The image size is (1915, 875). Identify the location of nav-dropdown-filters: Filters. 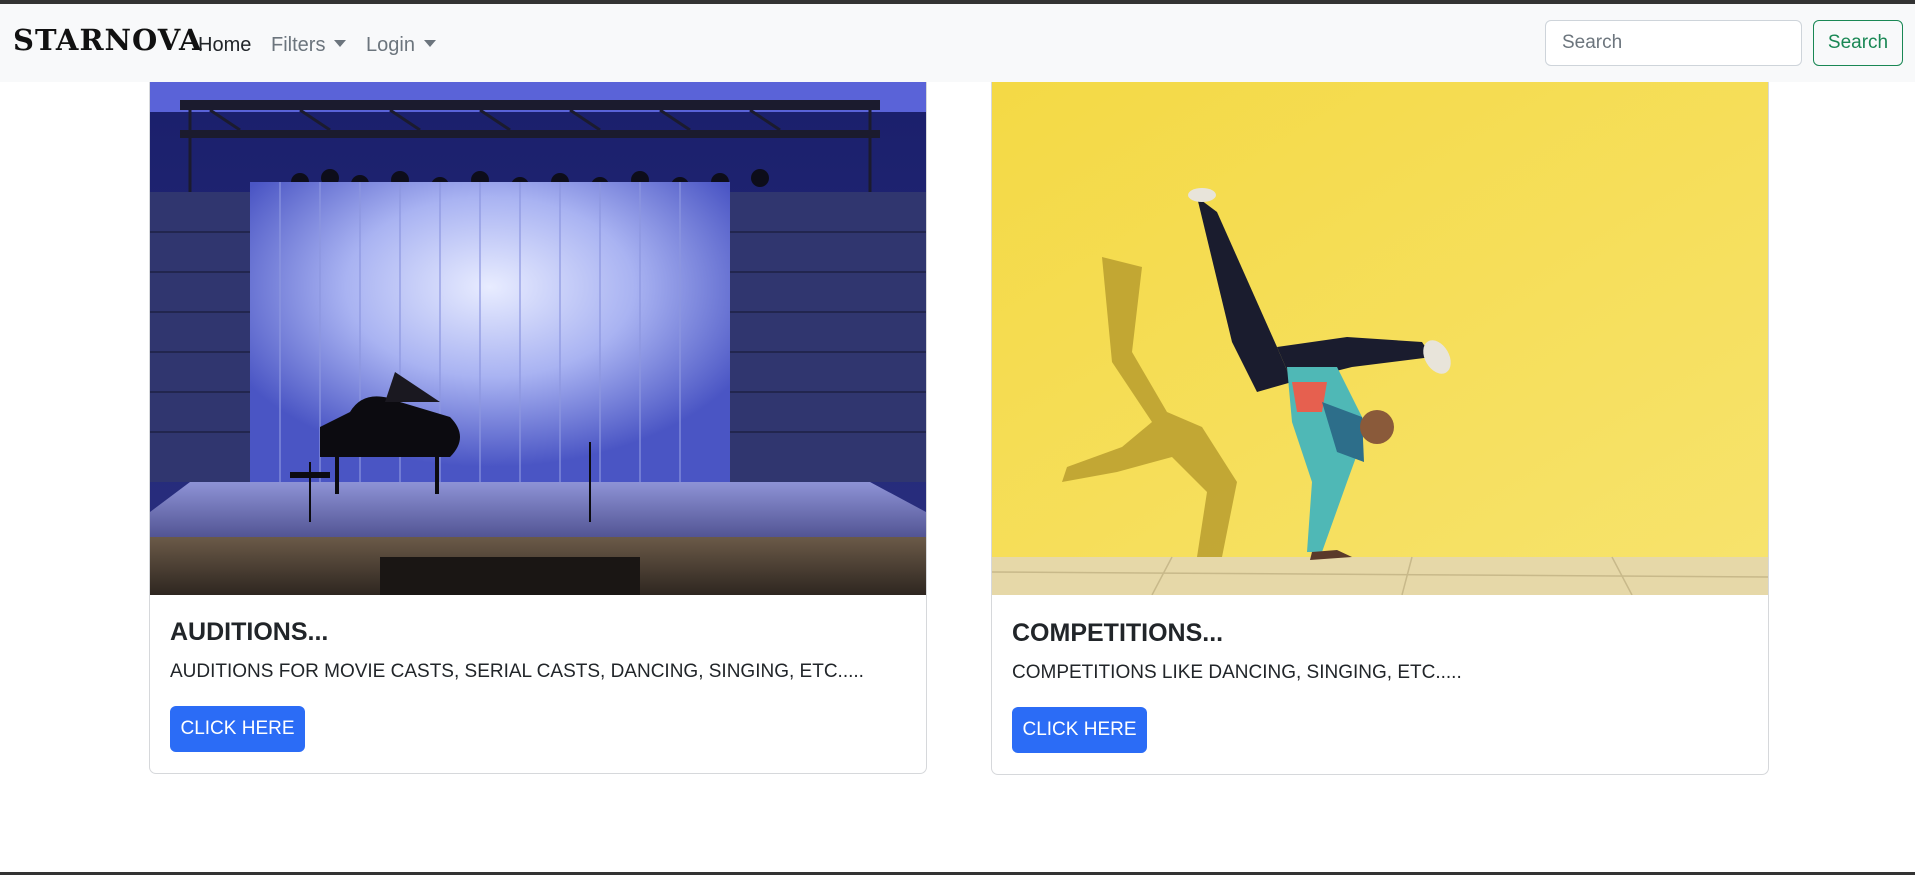
(309, 45).